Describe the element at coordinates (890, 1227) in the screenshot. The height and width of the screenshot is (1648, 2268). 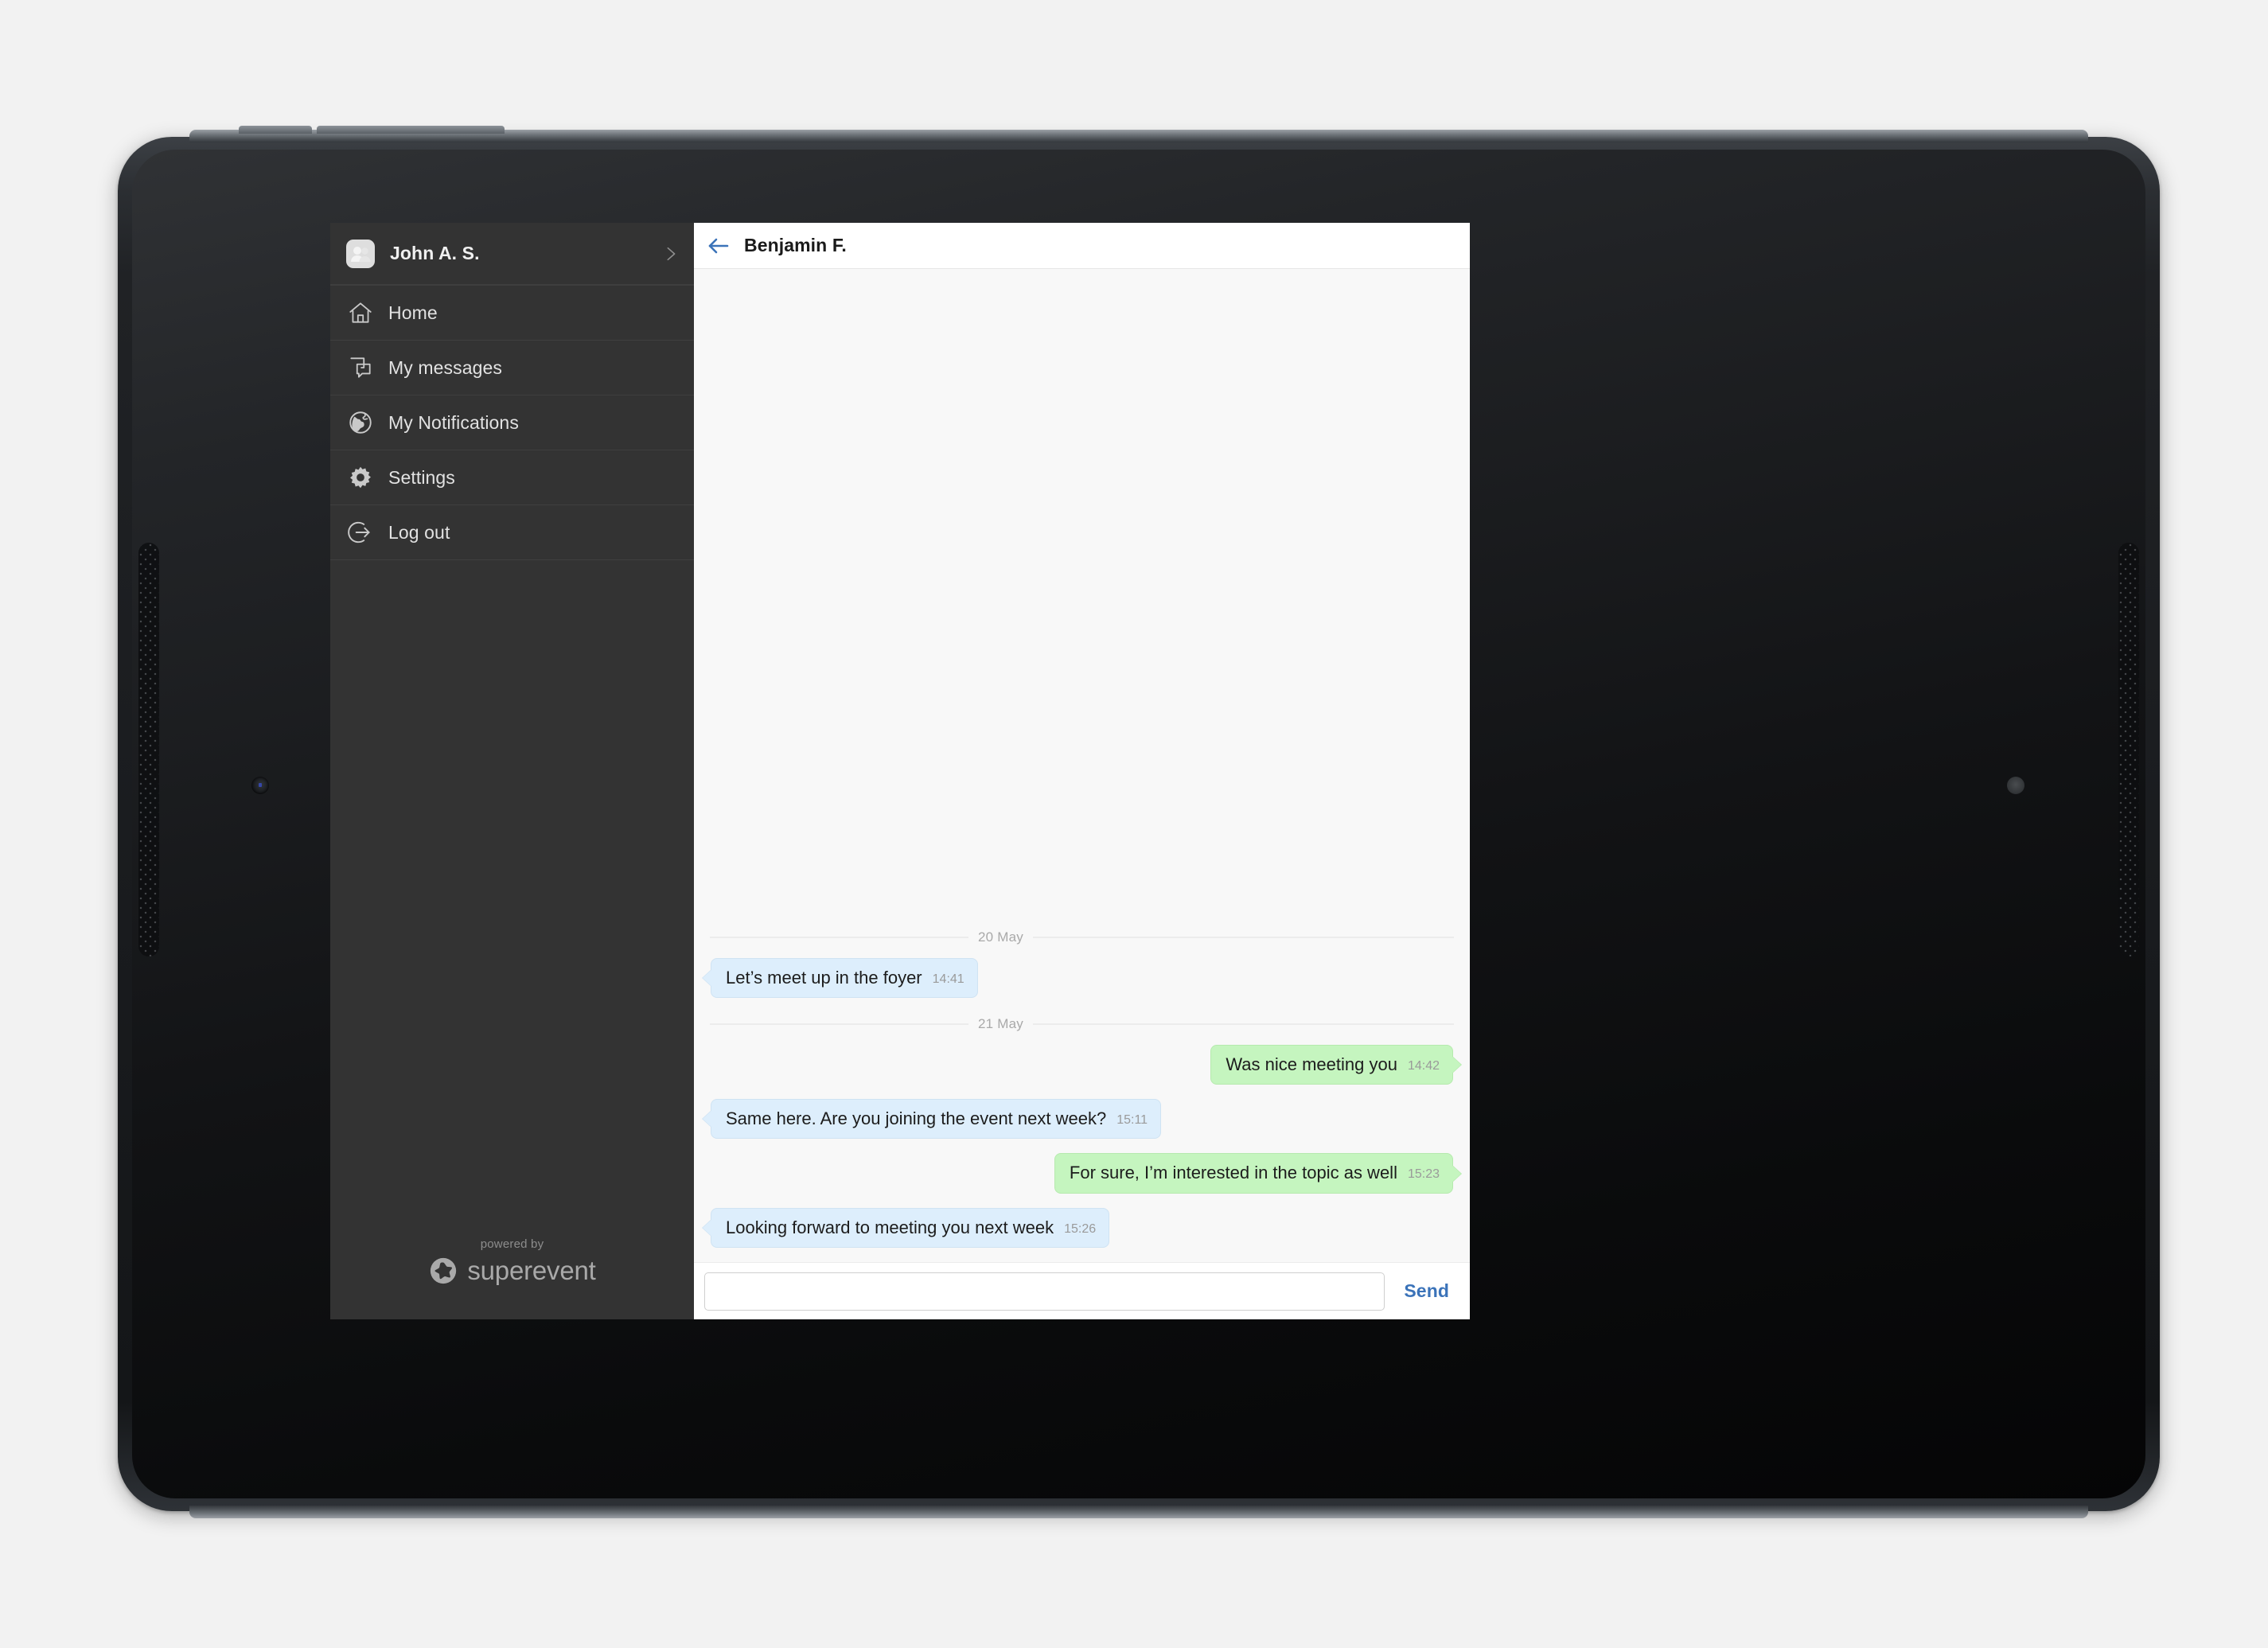
I see `message-text: Looking forward to meeting you next week` at that location.